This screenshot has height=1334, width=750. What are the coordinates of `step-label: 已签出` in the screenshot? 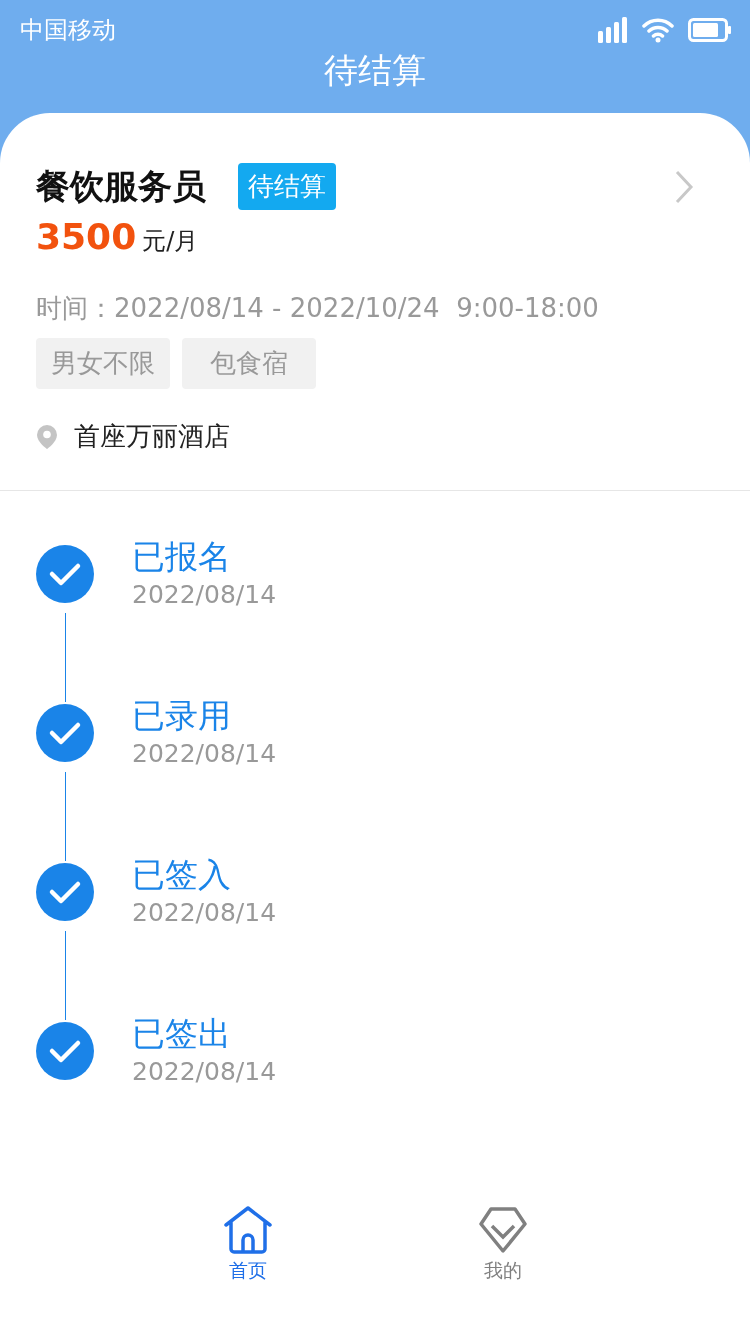 It's located at (182, 1034).